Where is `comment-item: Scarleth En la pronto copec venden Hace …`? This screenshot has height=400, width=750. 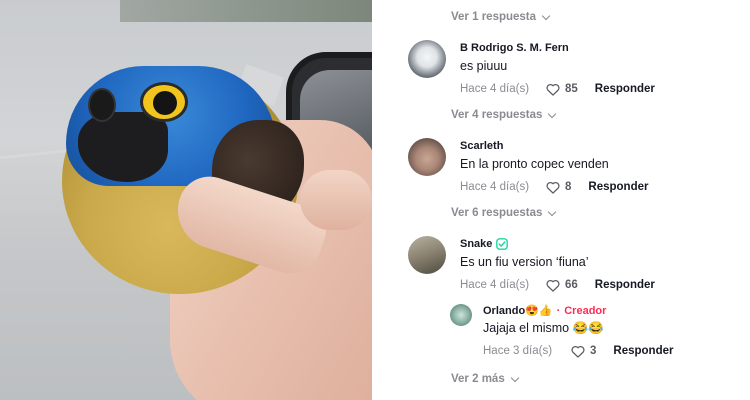 comment-item: Scarleth En la pronto copec venden Hace … is located at coordinates (573, 168).